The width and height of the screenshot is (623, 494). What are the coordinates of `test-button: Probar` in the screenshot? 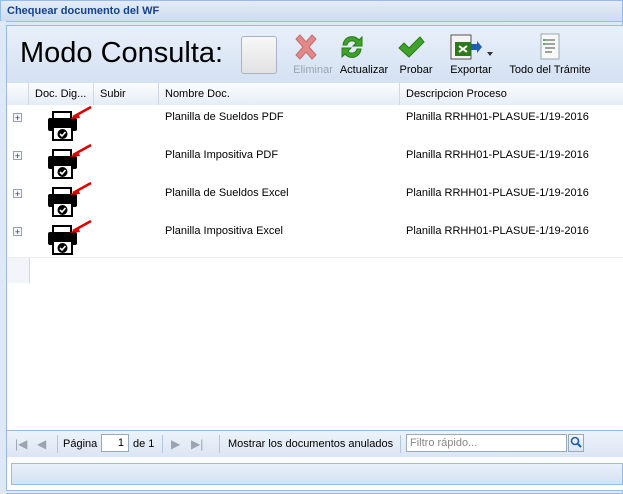 It's located at (416, 55).